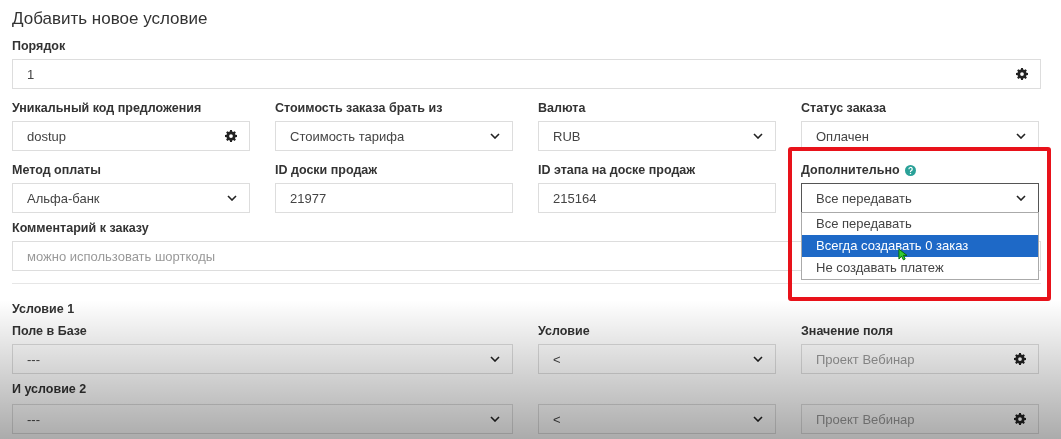  I want to click on field-label: Поле в Базе, so click(49, 331).